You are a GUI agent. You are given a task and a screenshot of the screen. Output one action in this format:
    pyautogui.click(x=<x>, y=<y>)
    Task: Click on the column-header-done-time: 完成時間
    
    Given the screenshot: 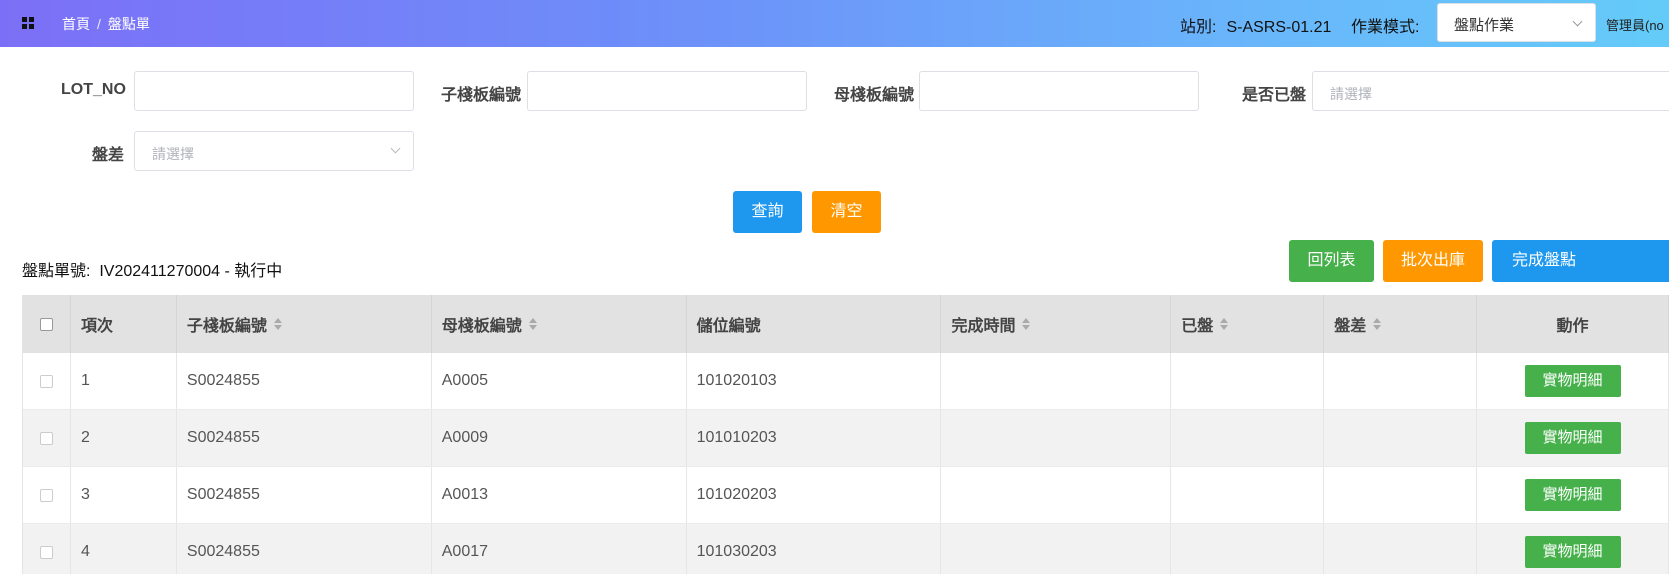 What is the action you would take?
    pyautogui.click(x=1056, y=324)
    